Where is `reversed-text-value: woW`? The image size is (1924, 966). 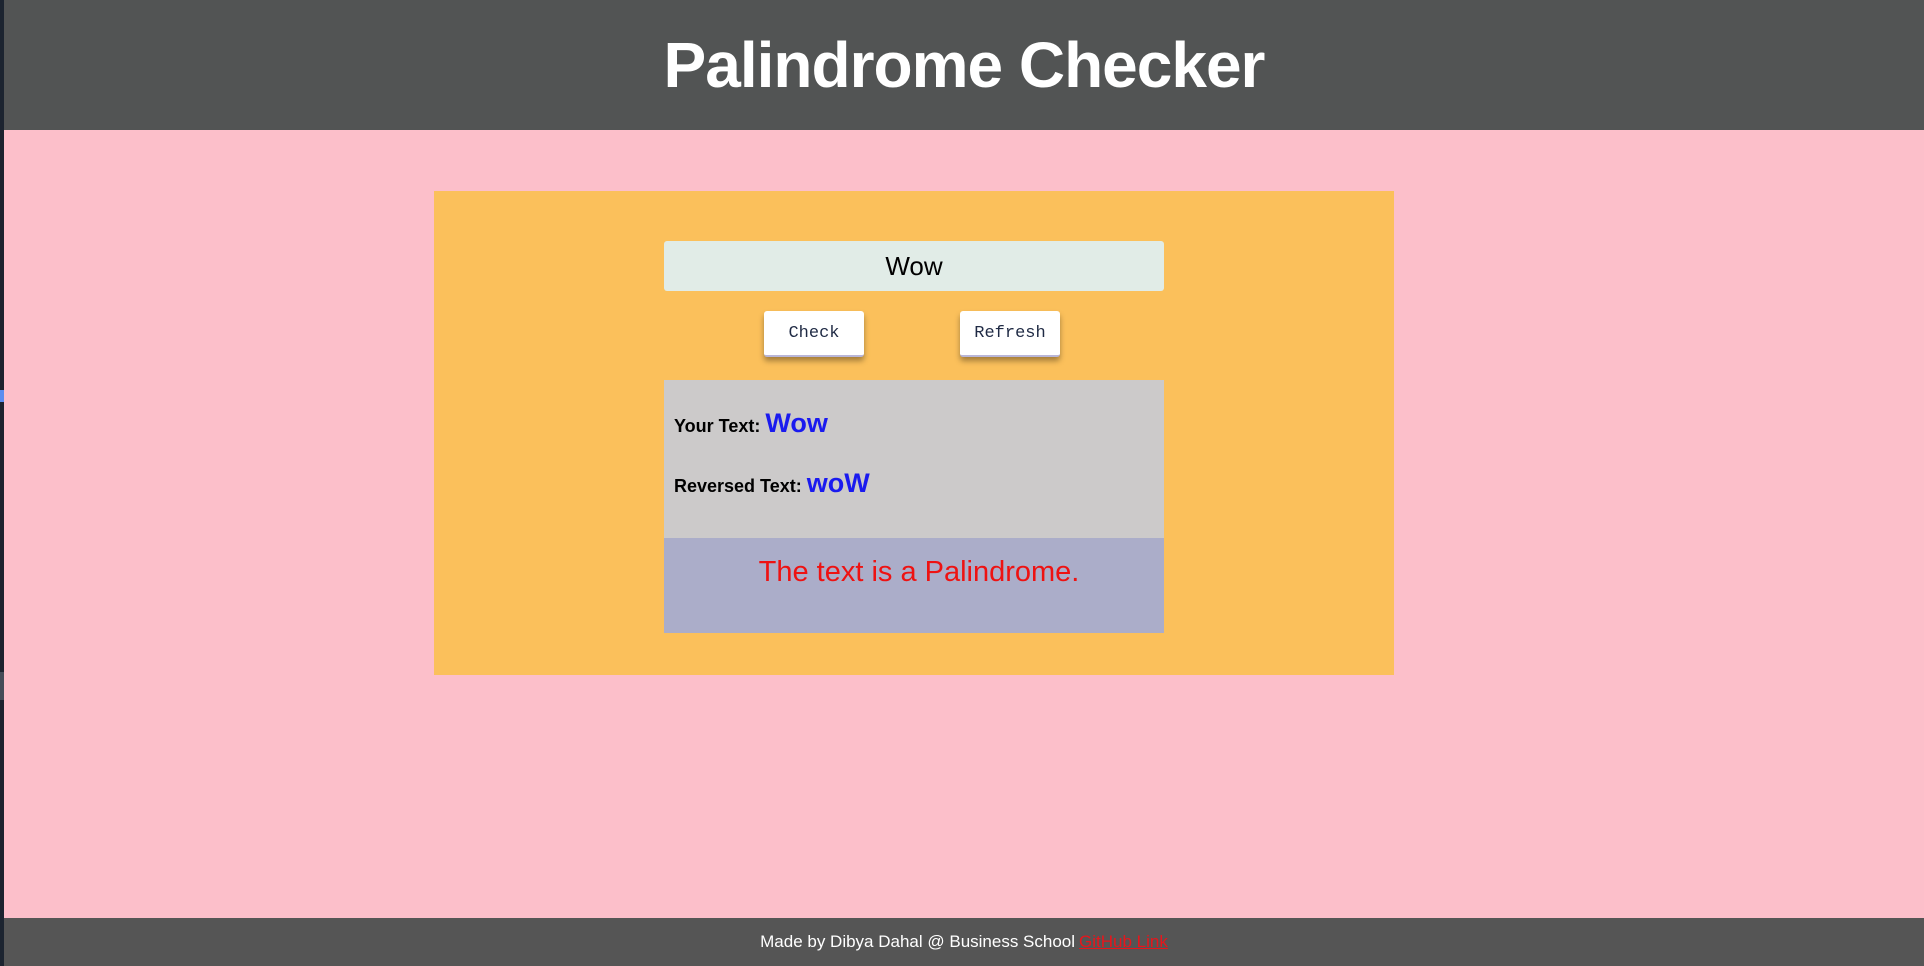
reversed-text-value: woW is located at coordinates (838, 483).